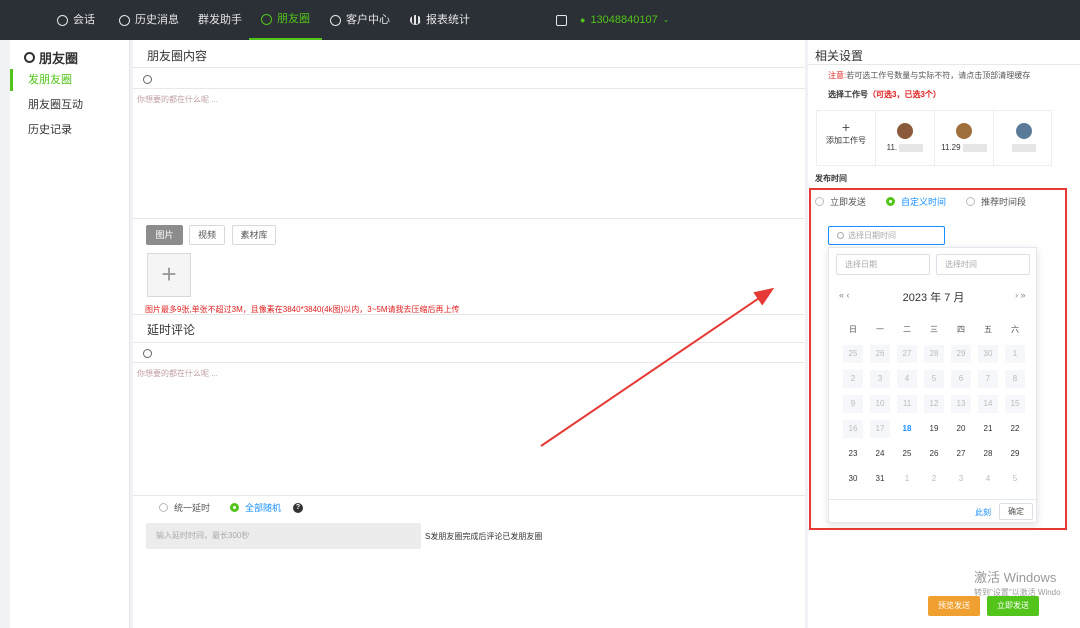 The height and width of the screenshot is (628, 1080). I want to click on send-now-button: 立即发送, so click(1013, 606).